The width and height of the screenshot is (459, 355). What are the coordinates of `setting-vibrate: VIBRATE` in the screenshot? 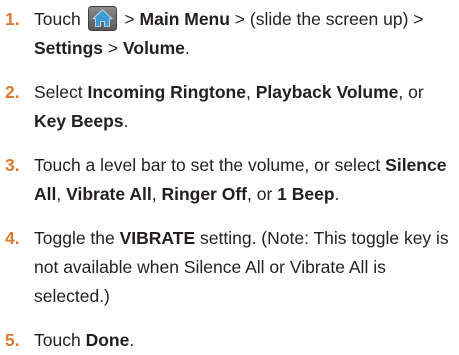 It's located at (157, 238).